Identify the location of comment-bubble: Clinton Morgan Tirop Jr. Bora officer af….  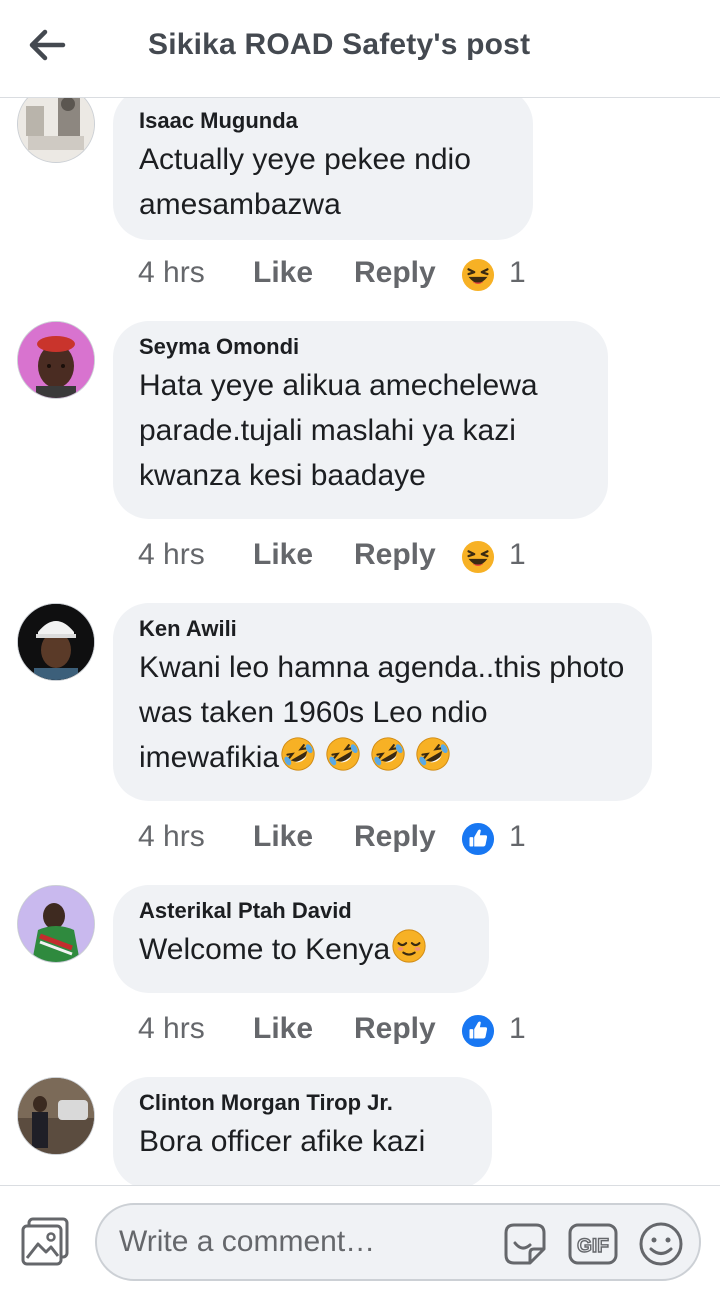
(302, 1131).